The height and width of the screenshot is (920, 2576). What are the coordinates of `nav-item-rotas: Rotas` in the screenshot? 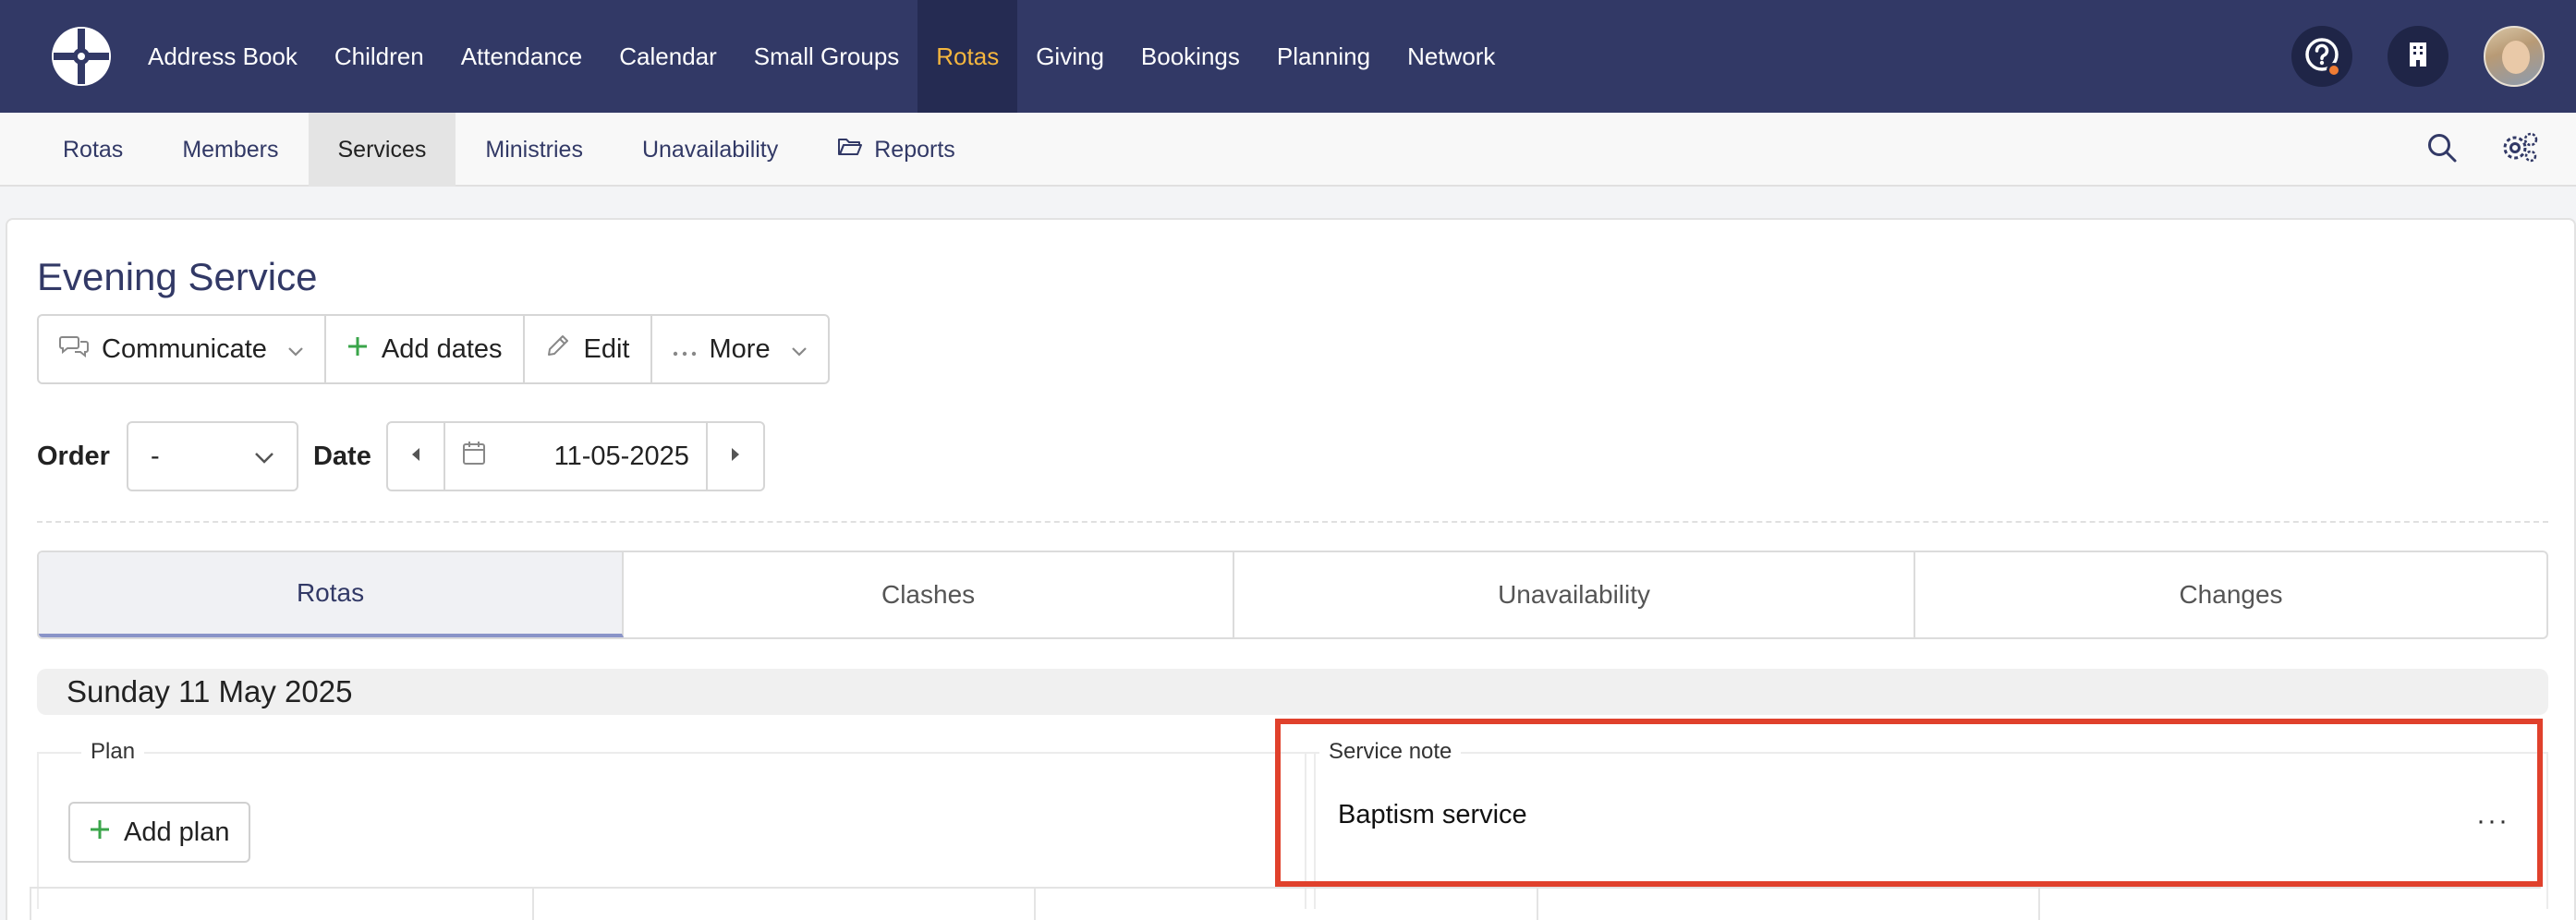 It's located at (967, 56).